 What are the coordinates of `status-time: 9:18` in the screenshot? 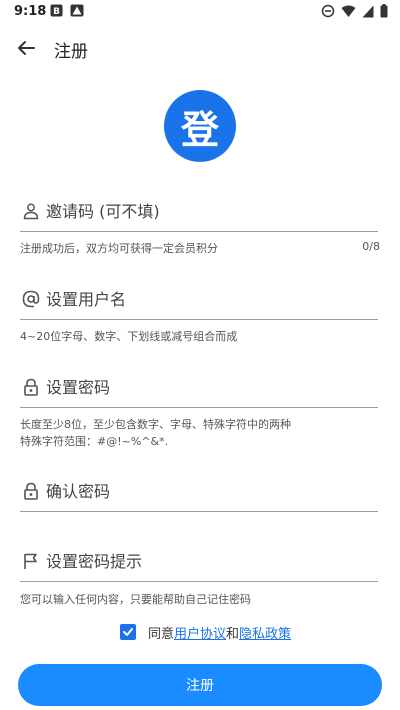 It's located at (30, 11).